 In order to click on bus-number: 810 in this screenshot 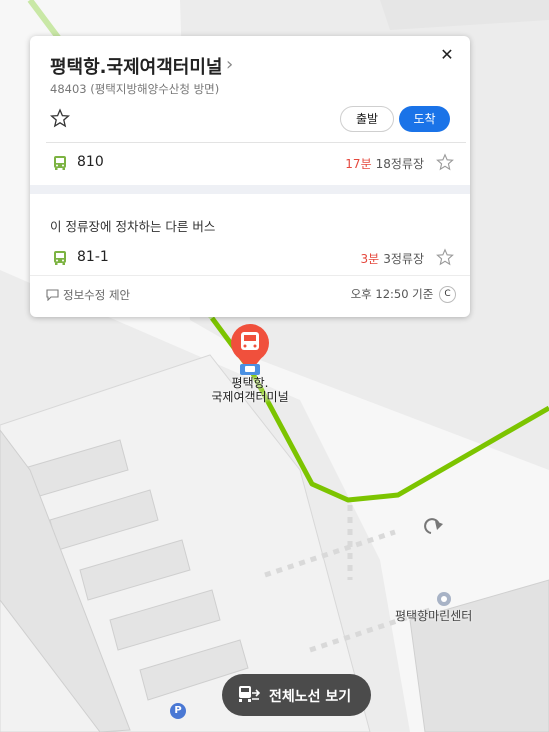, I will do `click(90, 162)`.